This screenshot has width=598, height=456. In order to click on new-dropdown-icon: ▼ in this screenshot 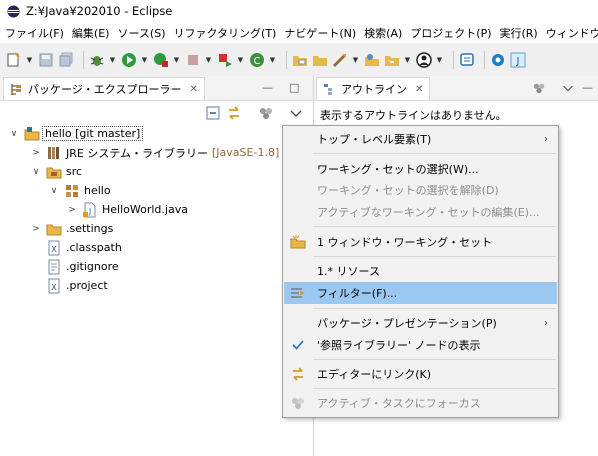, I will do `click(29, 60)`.